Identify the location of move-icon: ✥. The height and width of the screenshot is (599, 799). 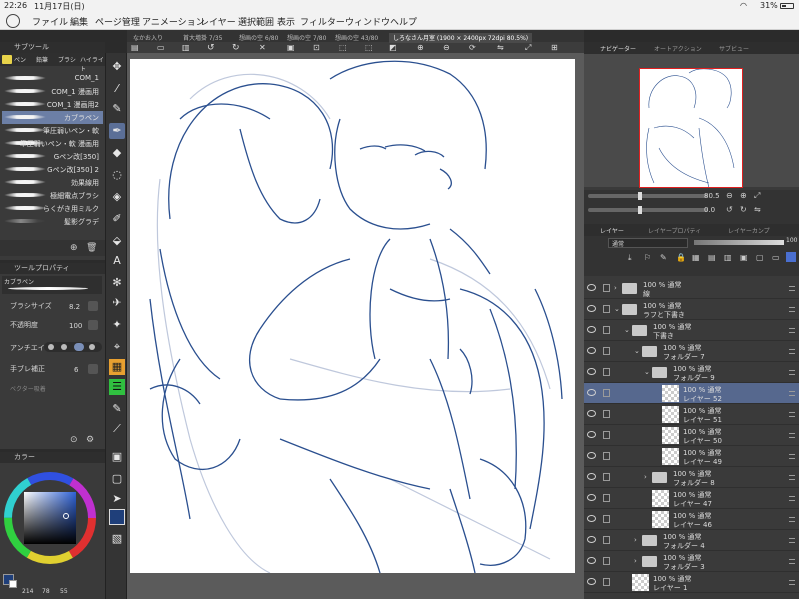
(117, 67).